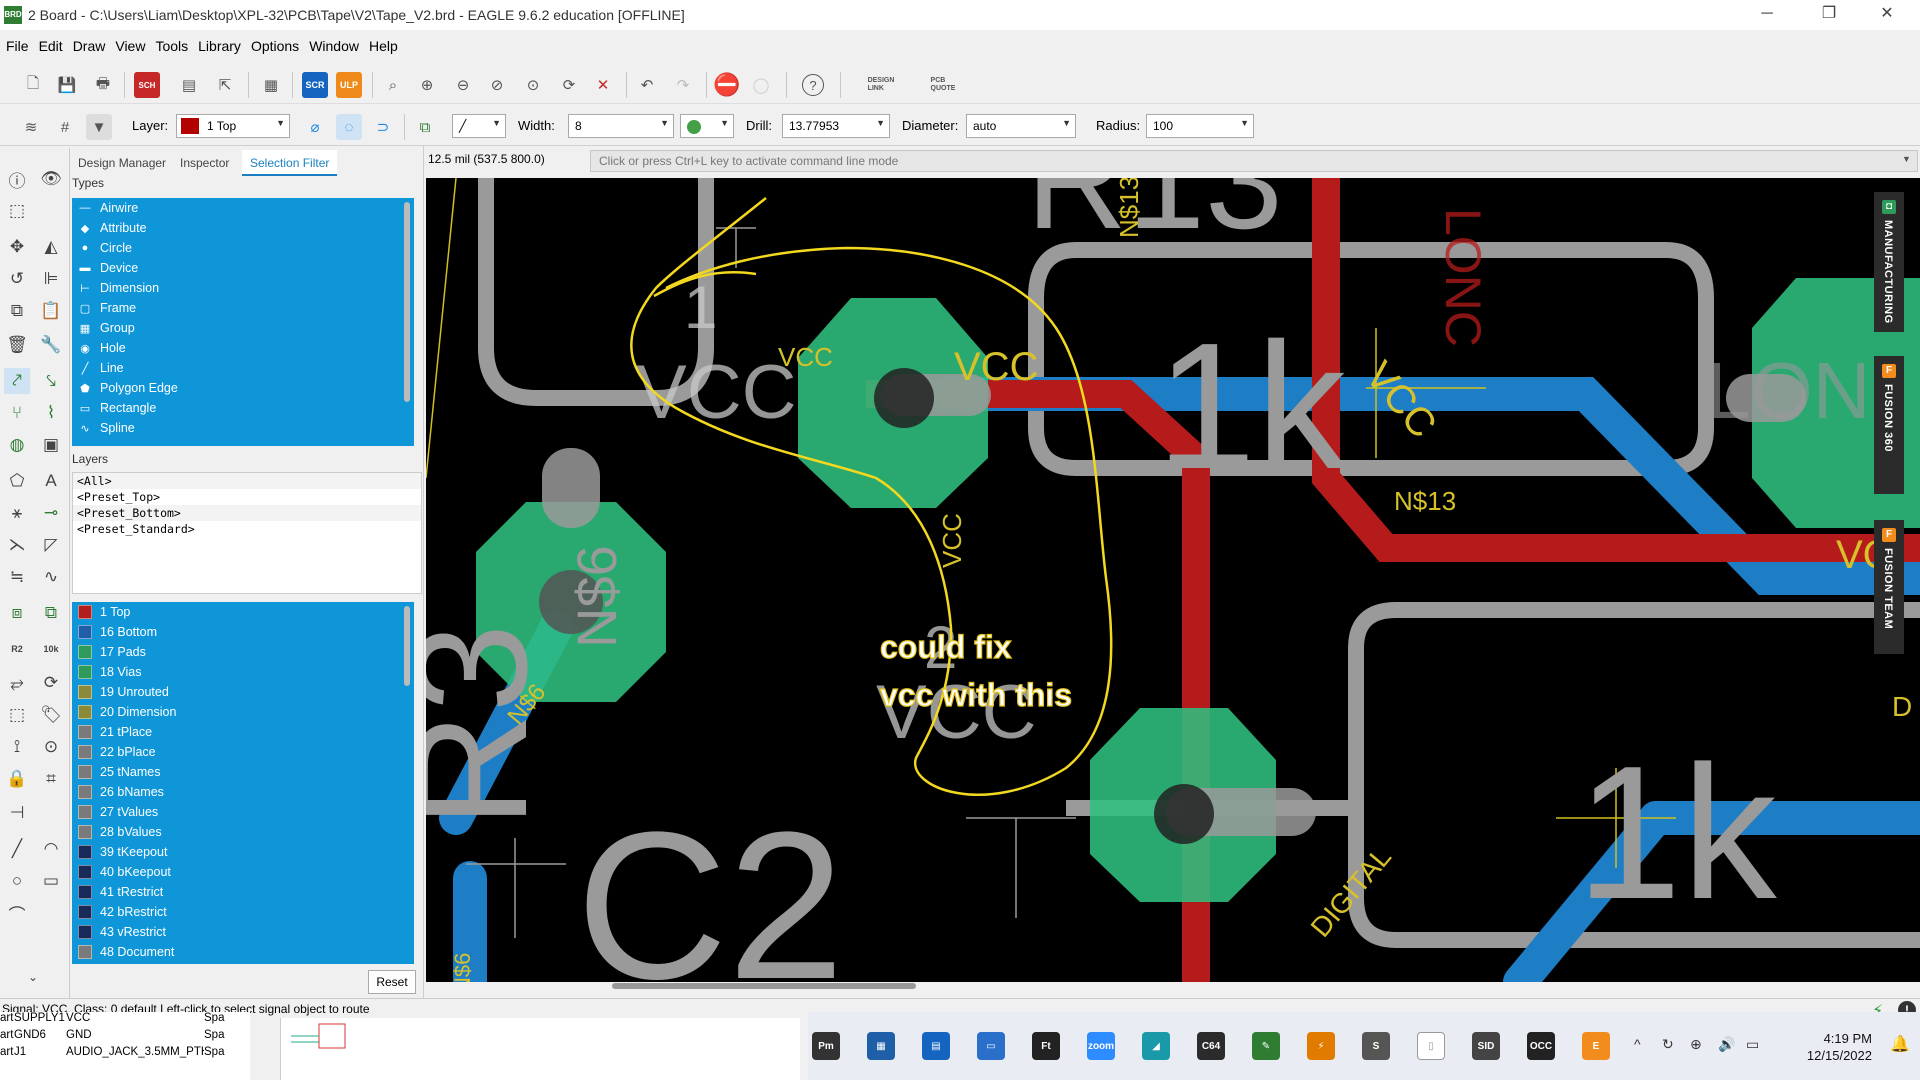 Image resolution: width=1920 pixels, height=1080 pixels. Describe the element at coordinates (243, 892) in the screenshot. I see `layer-filter-item: 41 tRestrict` at that location.